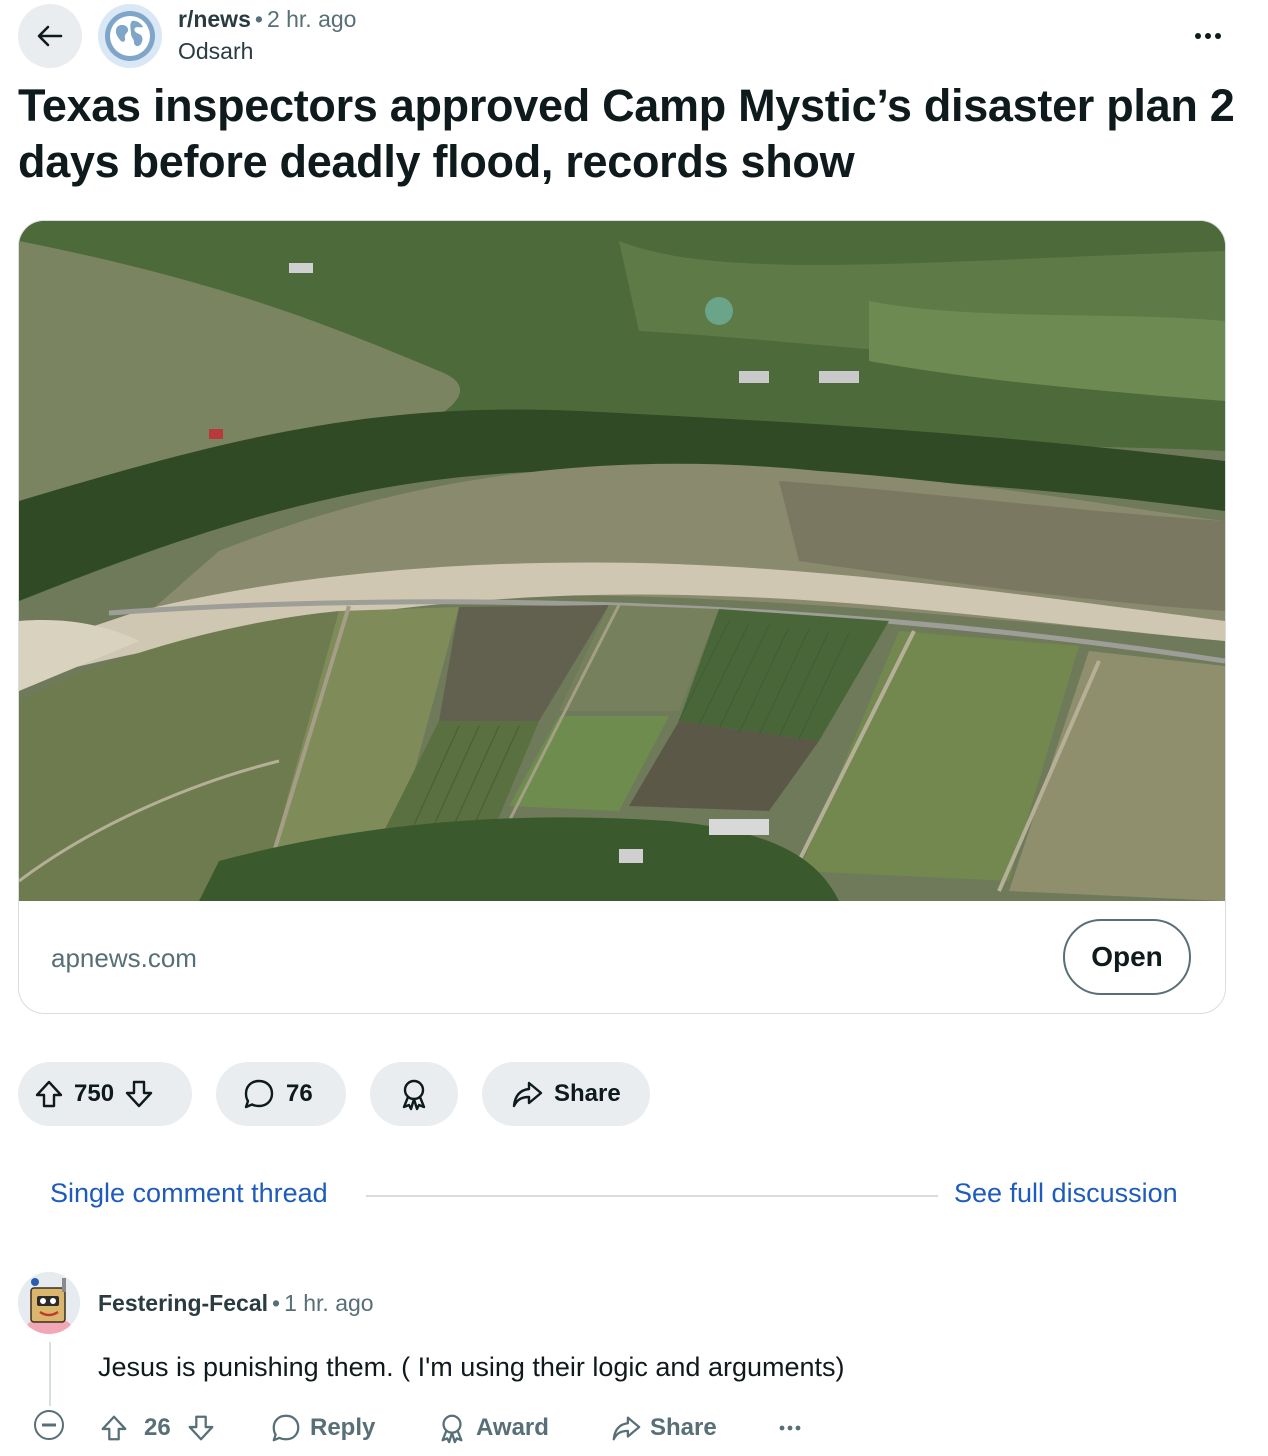 The image size is (1268, 1456). I want to click on subreddit-avatar, so click(130, 36).